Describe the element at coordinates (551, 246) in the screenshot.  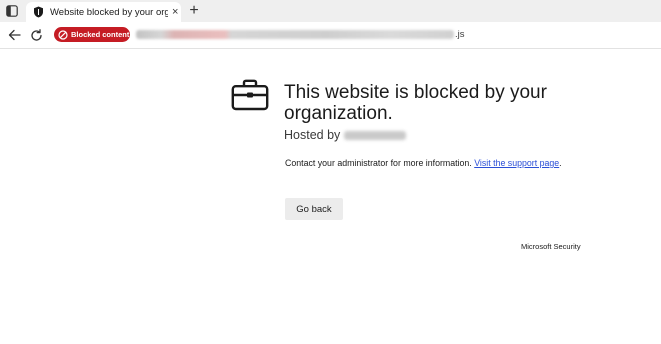
I see `footer-brand: Microsoft Security` at that location.